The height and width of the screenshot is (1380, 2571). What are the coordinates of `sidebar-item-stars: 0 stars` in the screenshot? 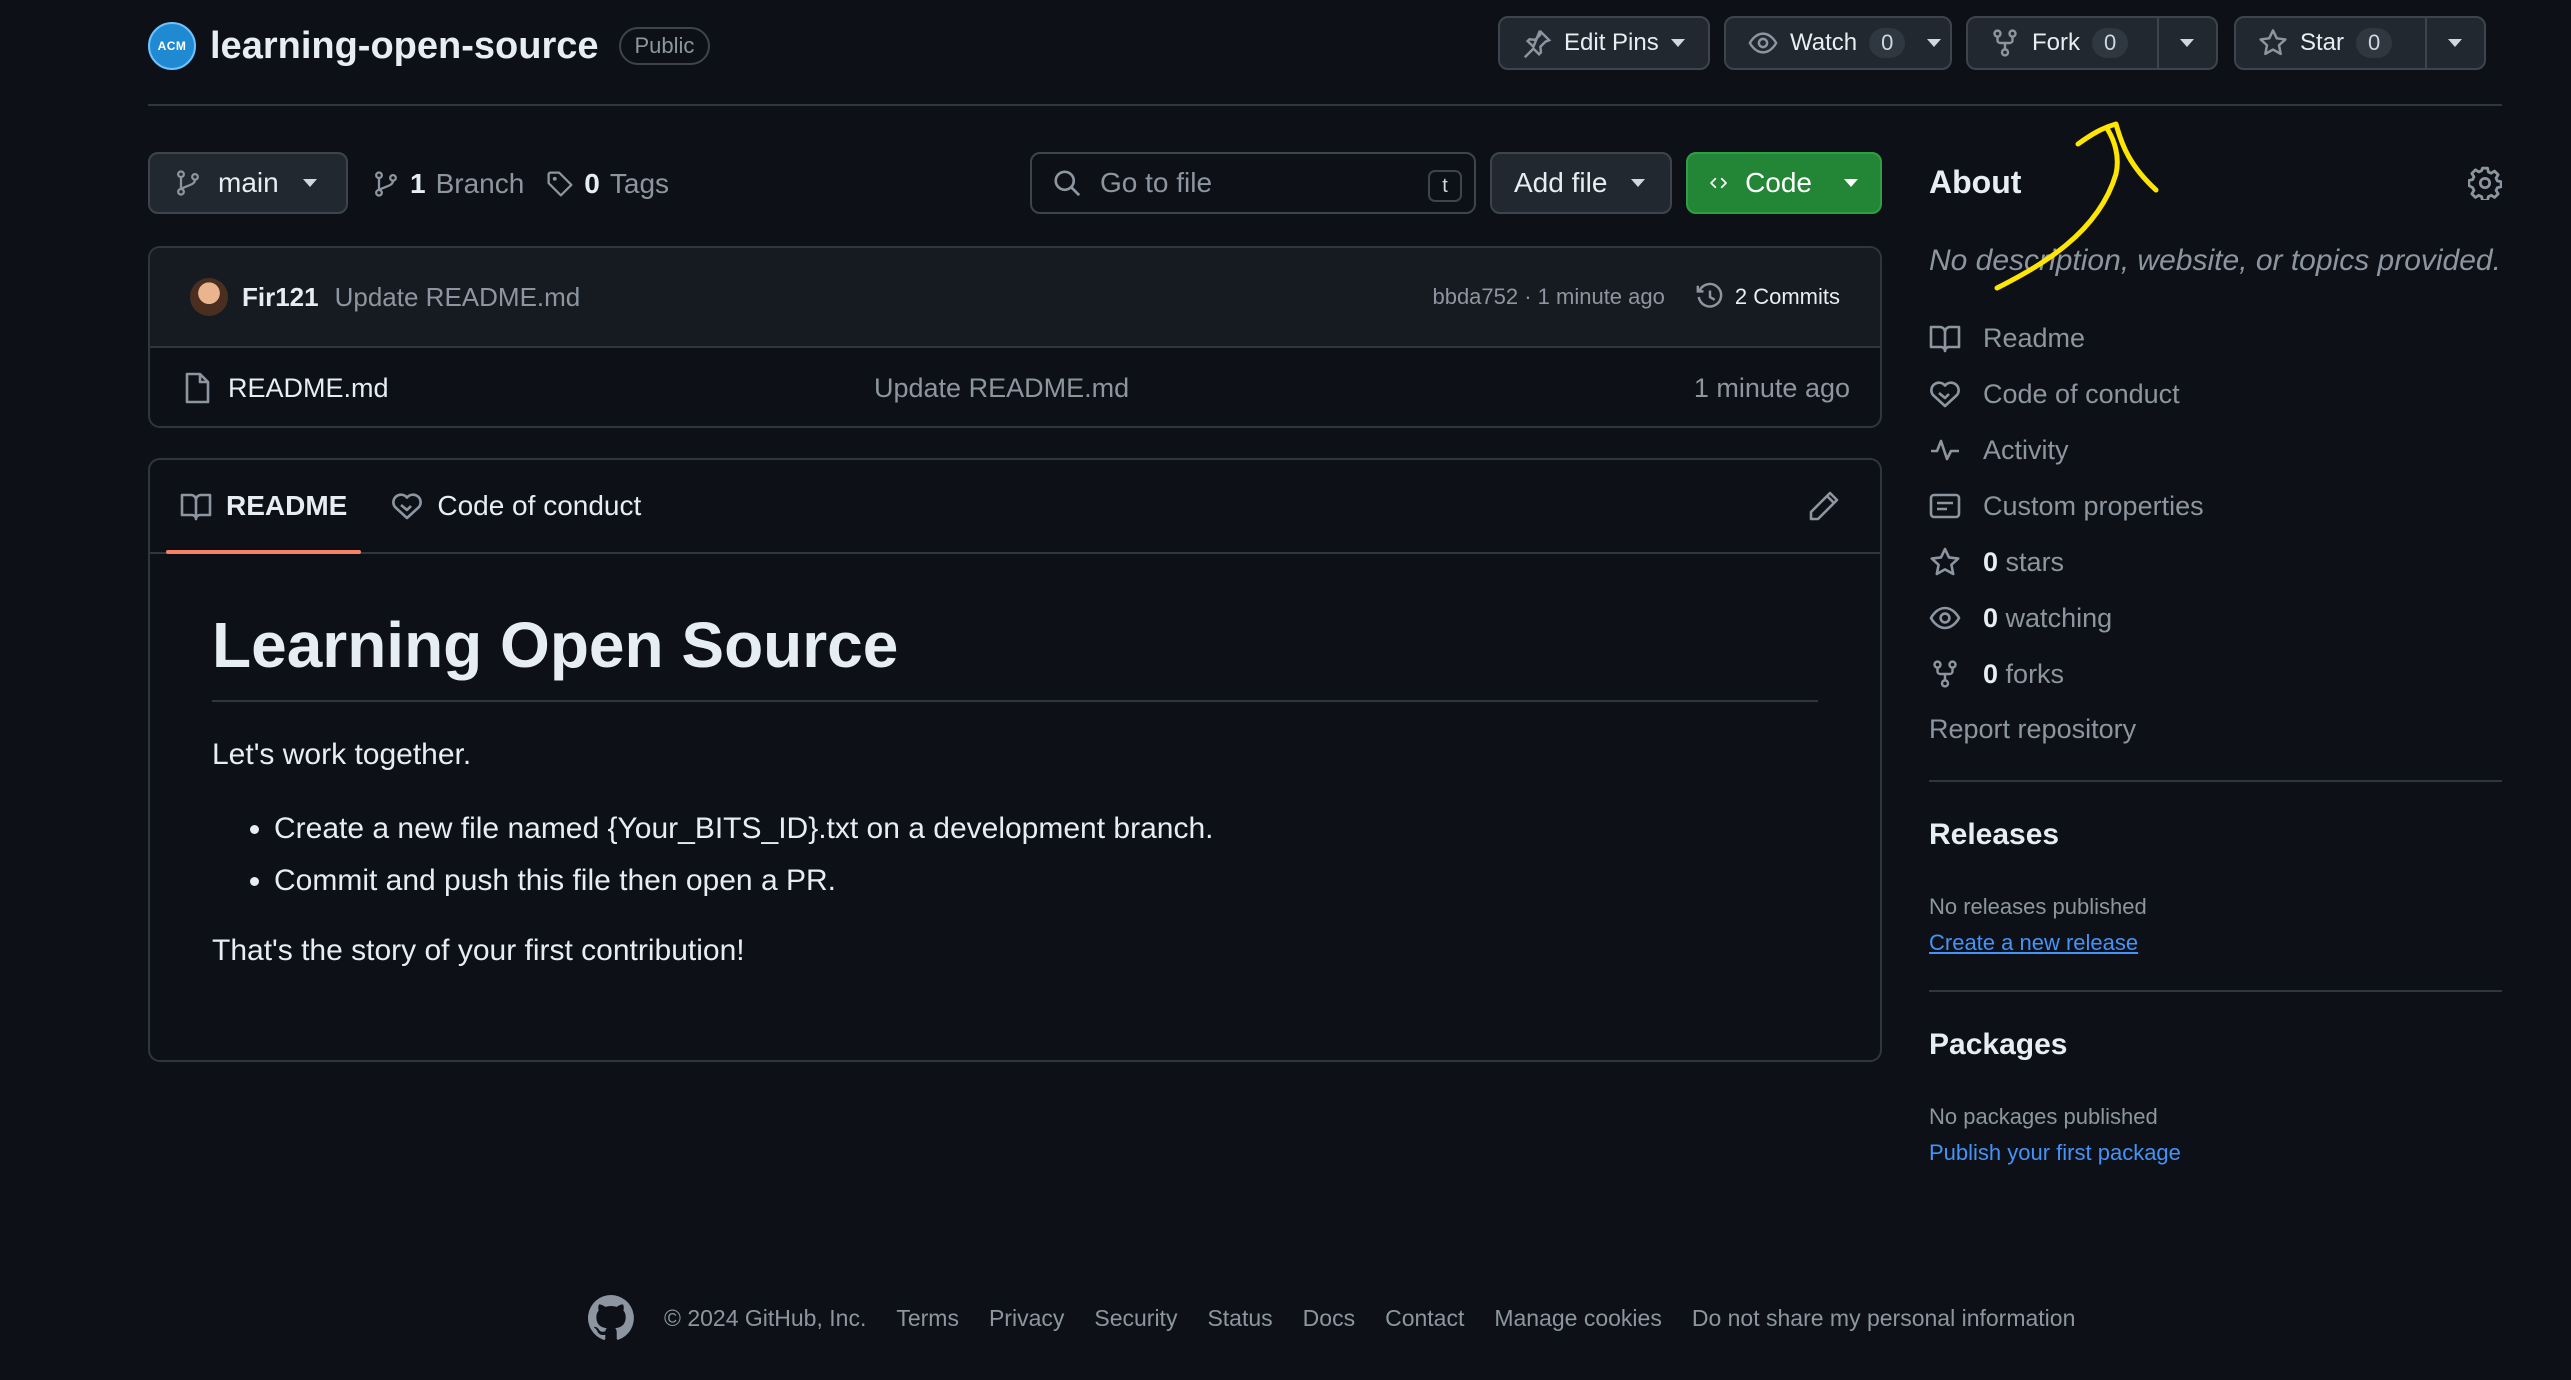 It's located at (1996, 562).